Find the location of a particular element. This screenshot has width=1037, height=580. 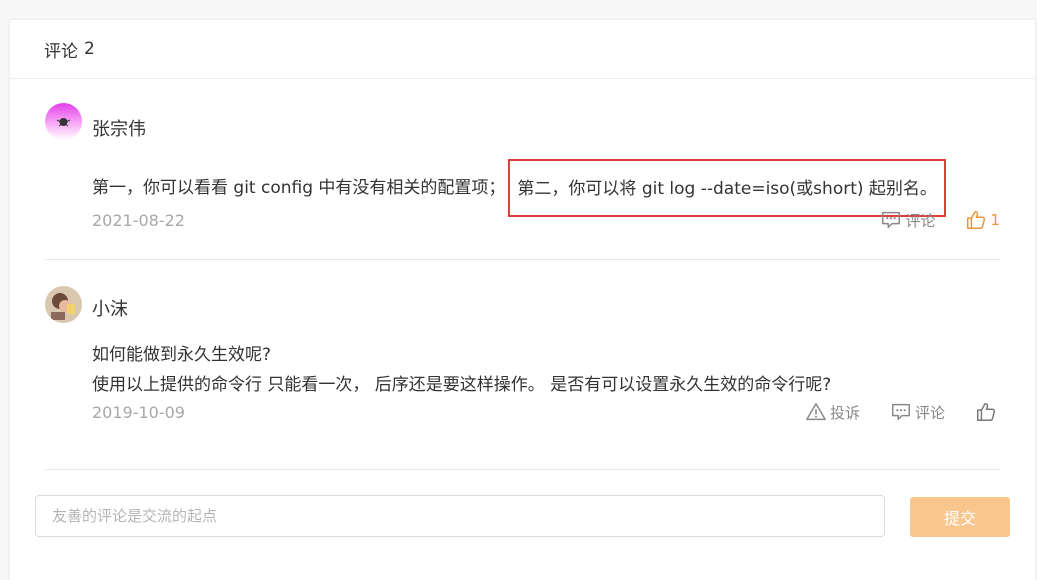

like-button: 1 is located at coordinates (982, 220).